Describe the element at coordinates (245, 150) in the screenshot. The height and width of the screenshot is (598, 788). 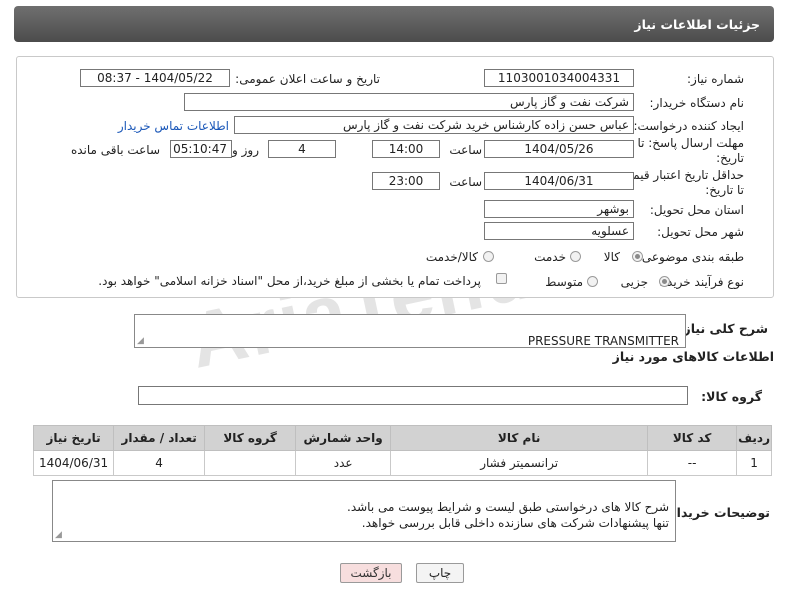
I see `days-label: روز و` at that location.